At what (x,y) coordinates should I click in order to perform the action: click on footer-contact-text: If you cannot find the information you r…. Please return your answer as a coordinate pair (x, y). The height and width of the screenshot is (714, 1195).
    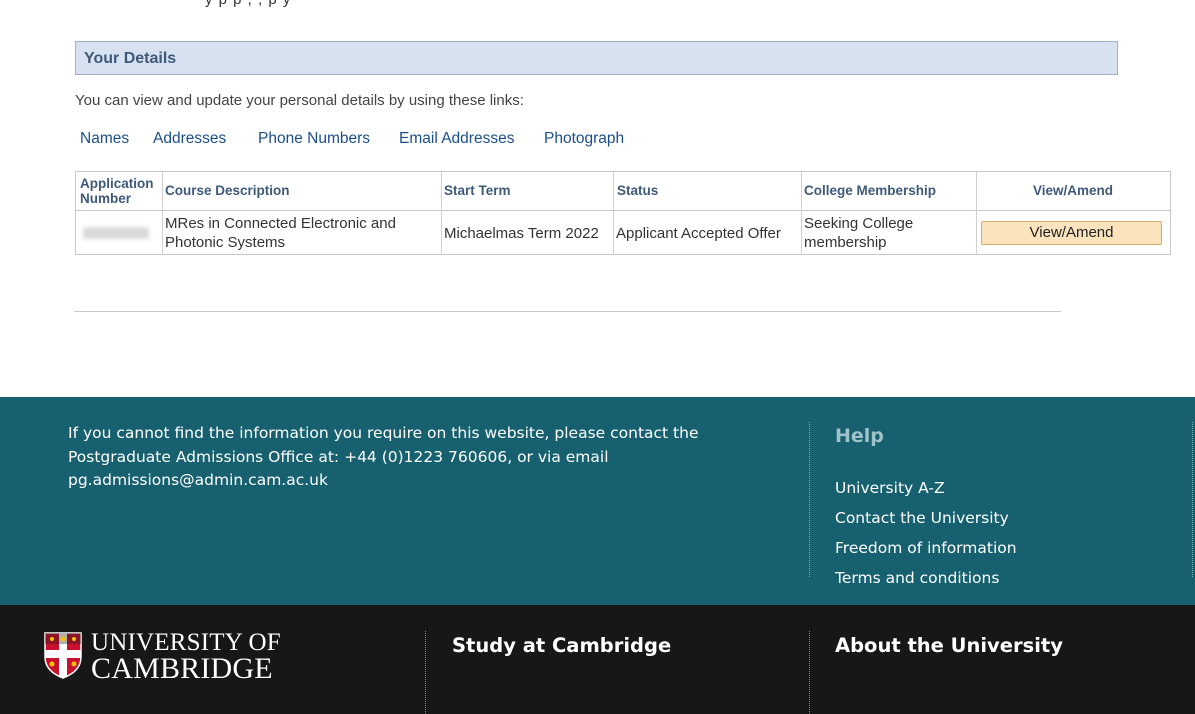
    Looking at the image, I should click on (383, 456).